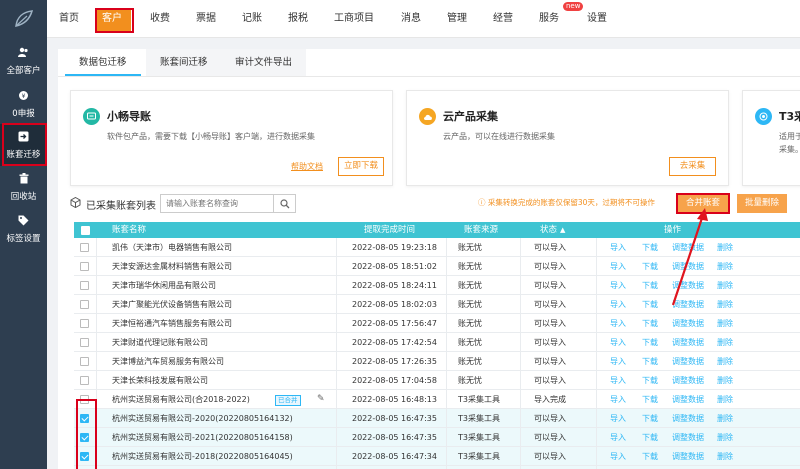 The width and height of the screenshot is (800, 469). Describe the element at coordinates (597, 19) in the screenshot. I see `nav-settings: 设置` at that location.